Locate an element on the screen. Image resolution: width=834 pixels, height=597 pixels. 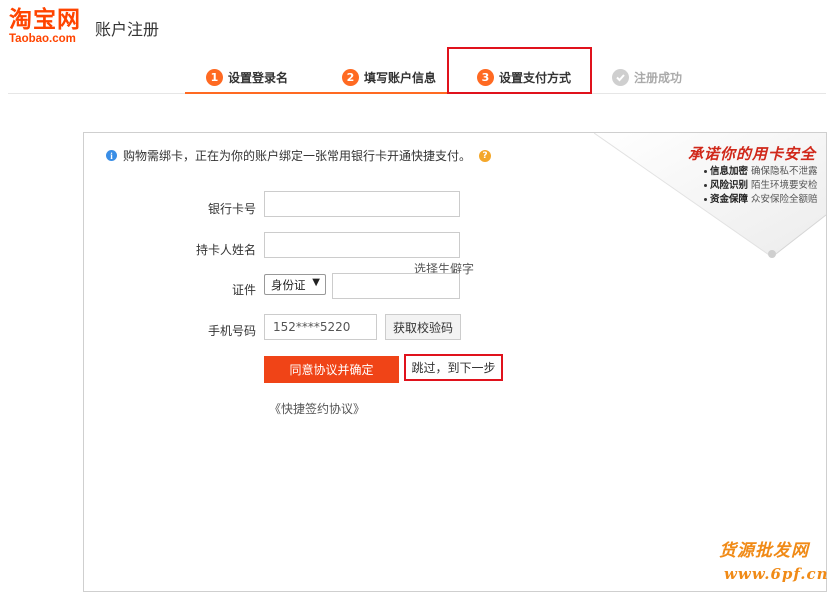
security-feature: 信息加密 确保隐私不泄露 is located at coordinates (761, 172).